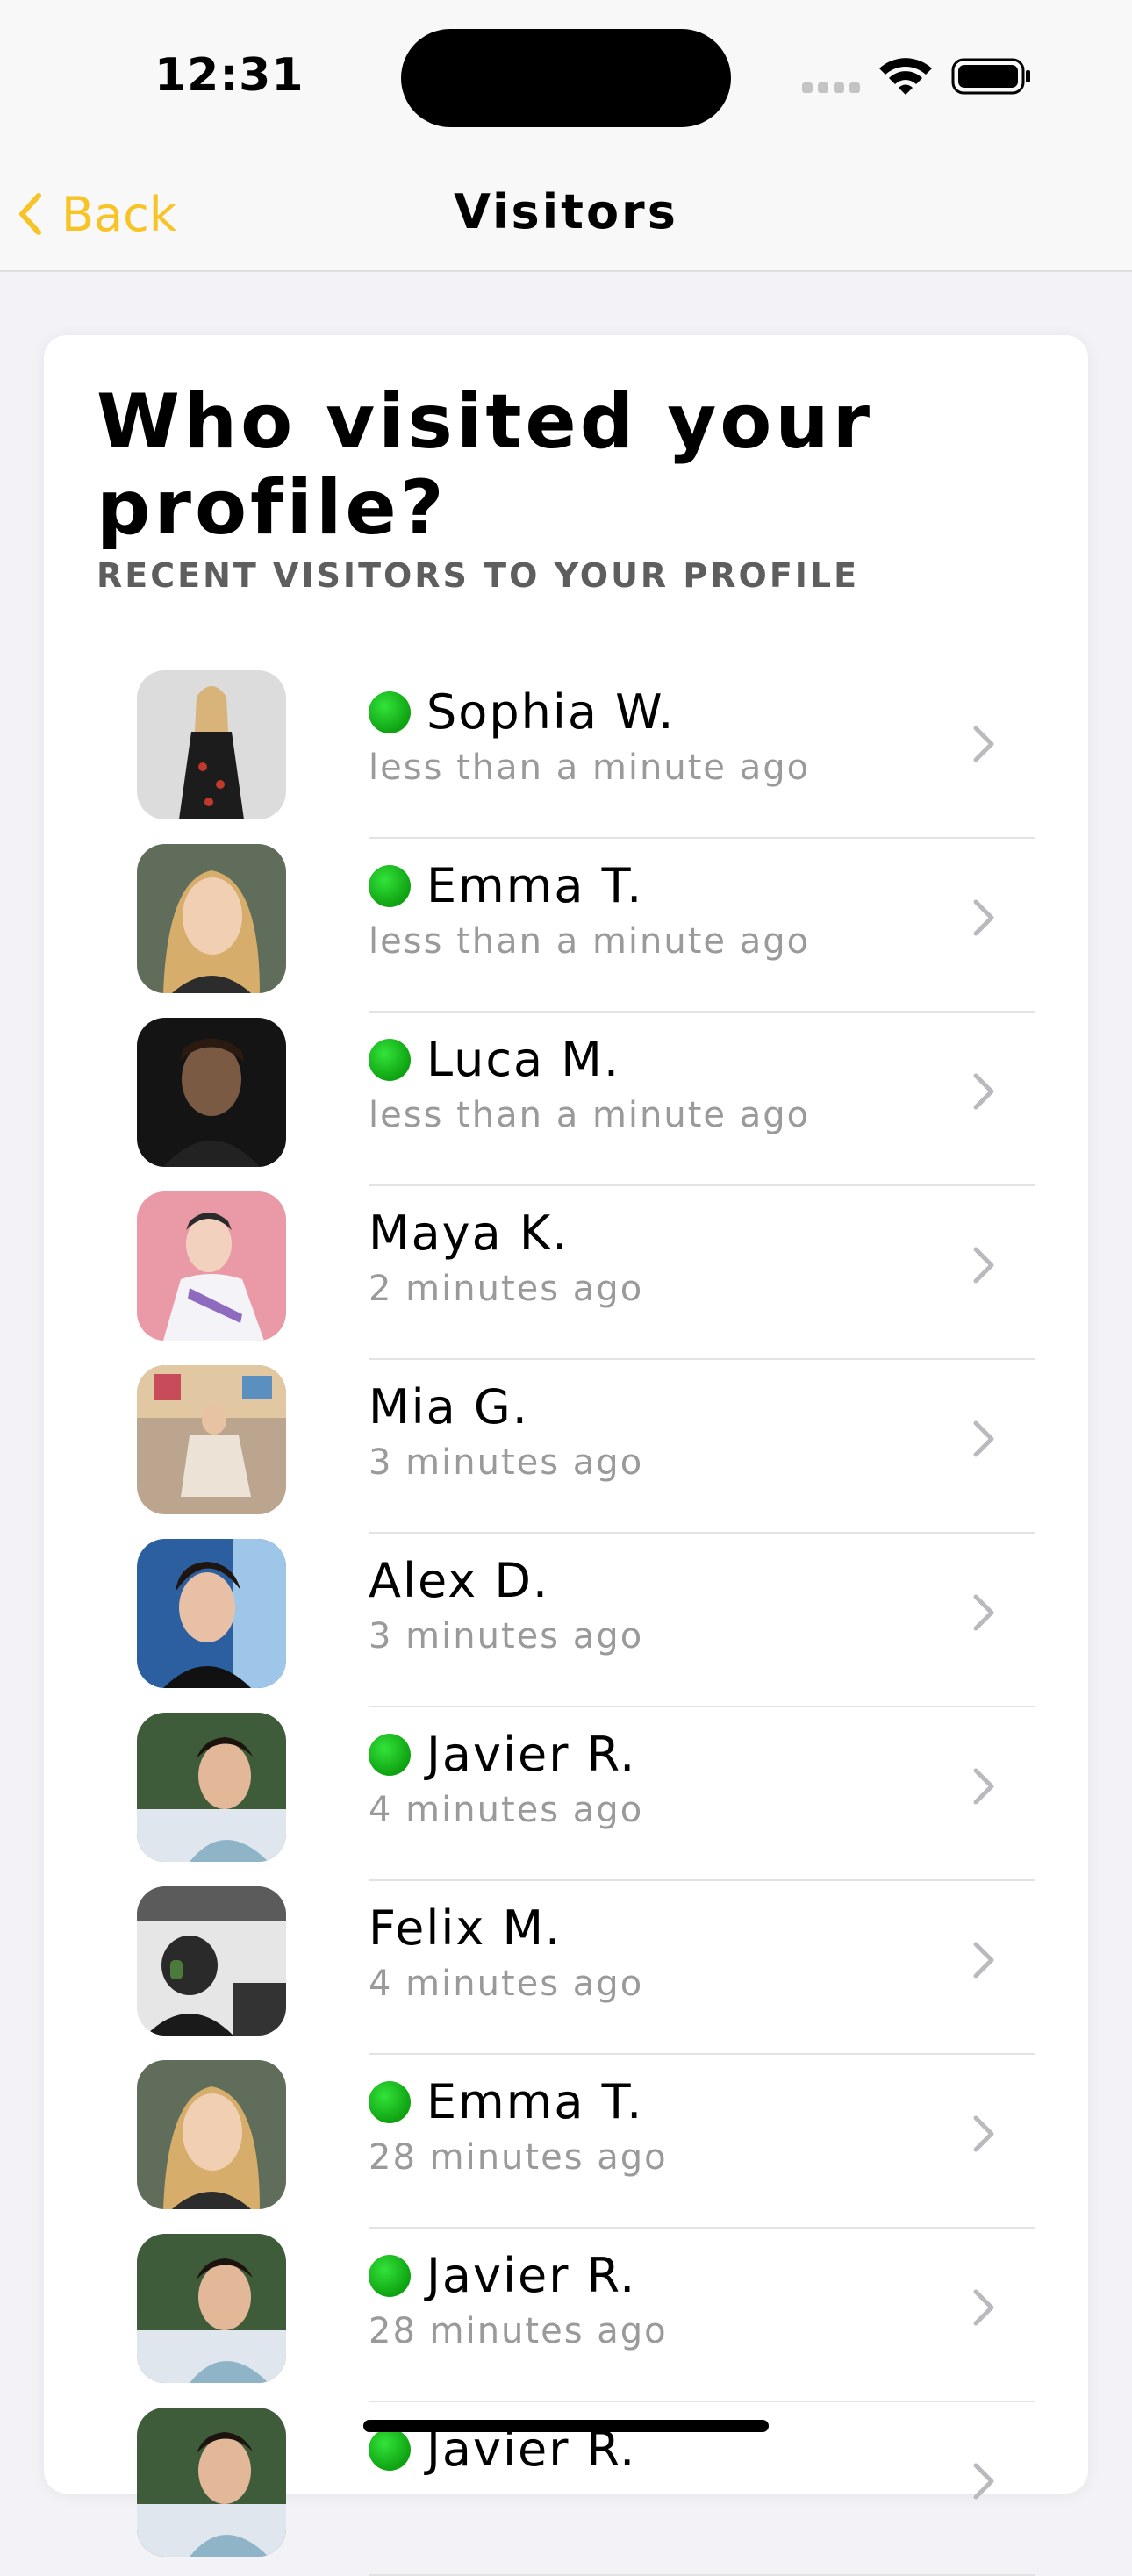 This screenshot has width=1132, height=2576. Describe the element at coordinates (832, 87) in the screenshot. I see `cellular-signal-icon` at that location.